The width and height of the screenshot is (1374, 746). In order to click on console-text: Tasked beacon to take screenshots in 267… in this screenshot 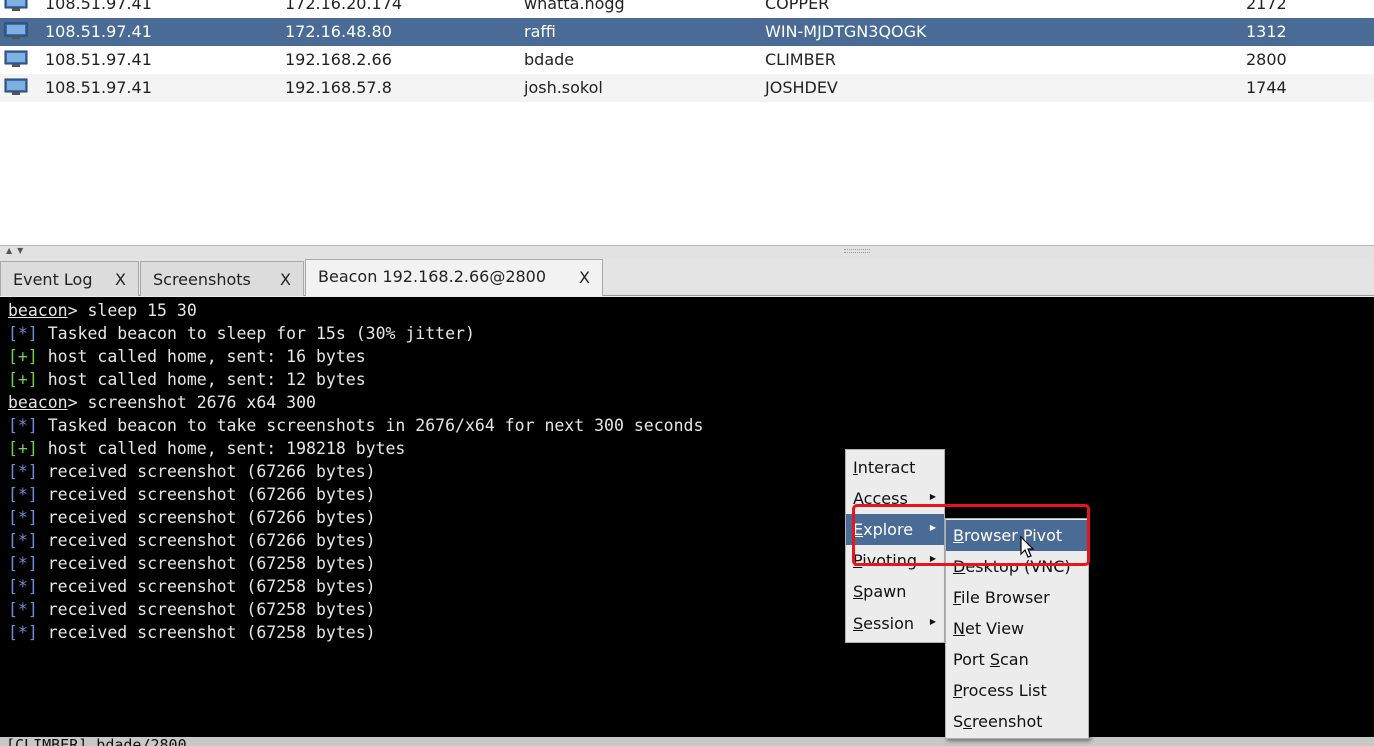, I will do `click(370, 425)`.